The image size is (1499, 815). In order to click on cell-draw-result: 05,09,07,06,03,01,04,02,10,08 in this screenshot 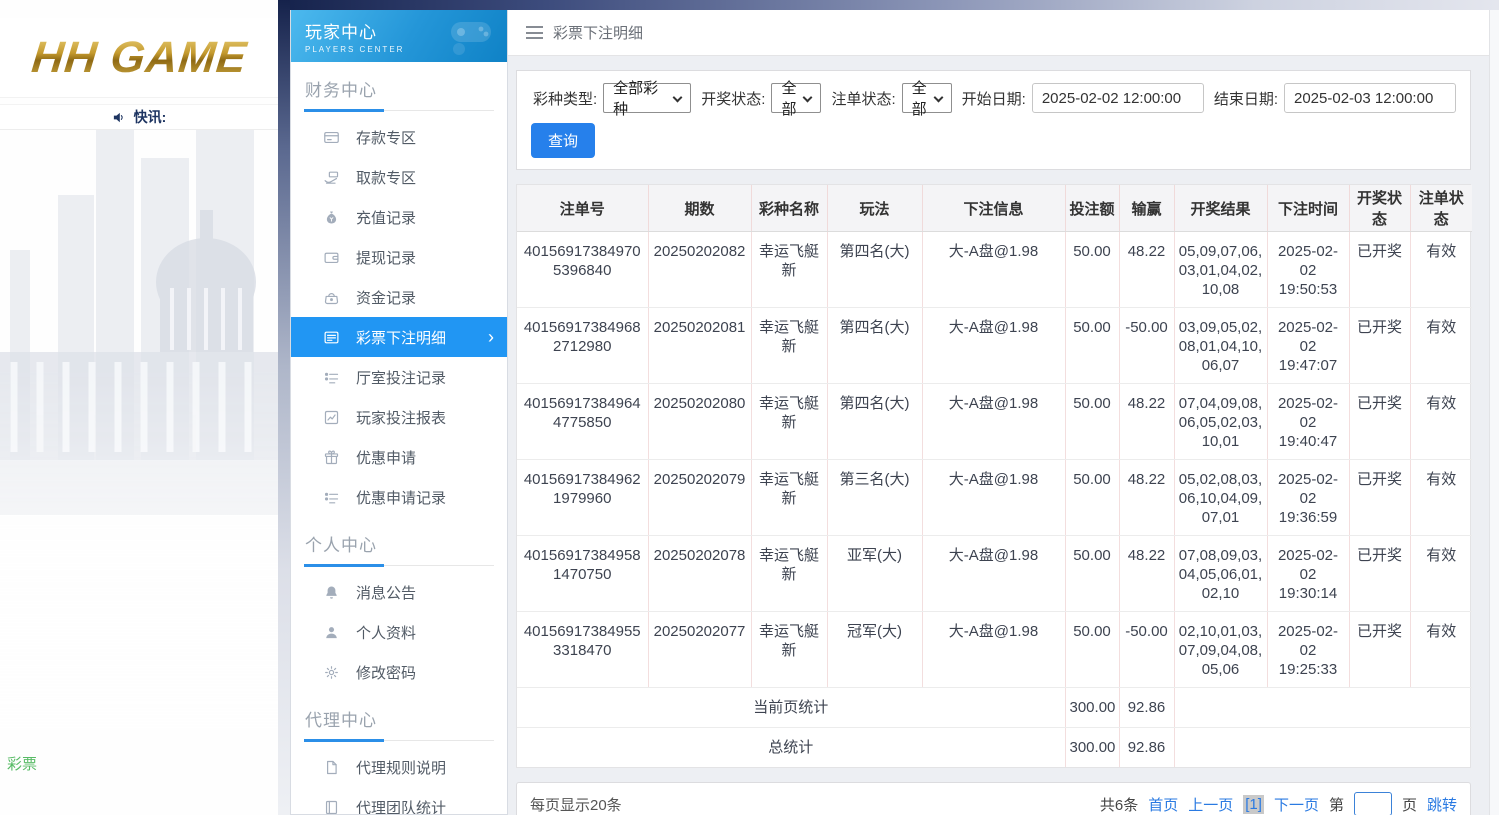, I will do `click(1221, 269)`.